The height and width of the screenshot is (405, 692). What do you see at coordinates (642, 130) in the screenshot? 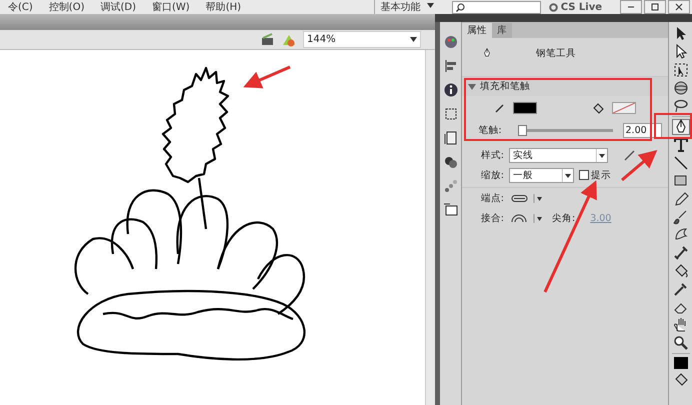
I see `stroke-value-field: 2.00` at bounding box center [642, 130].